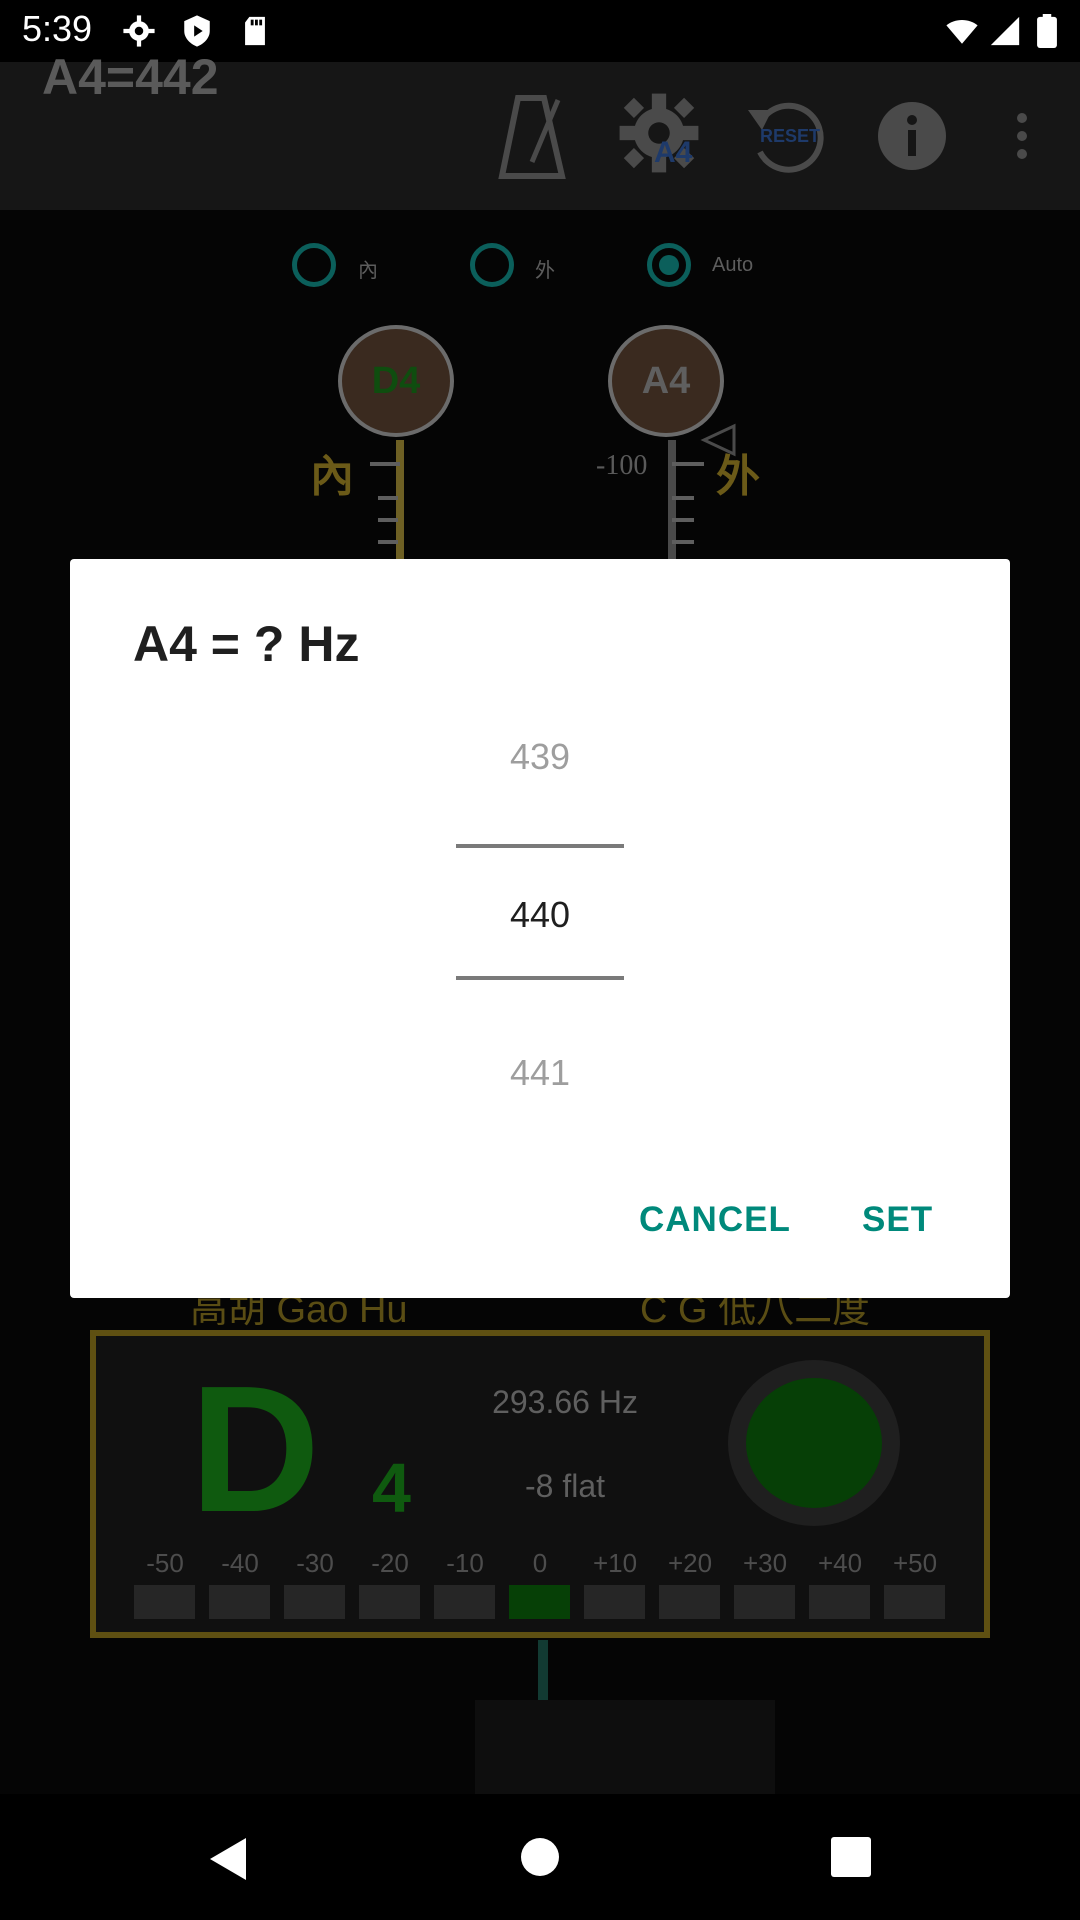  Describe the element at coordinates (765, 1563) in the screenshot. I see `meter-label: +30` at that location.